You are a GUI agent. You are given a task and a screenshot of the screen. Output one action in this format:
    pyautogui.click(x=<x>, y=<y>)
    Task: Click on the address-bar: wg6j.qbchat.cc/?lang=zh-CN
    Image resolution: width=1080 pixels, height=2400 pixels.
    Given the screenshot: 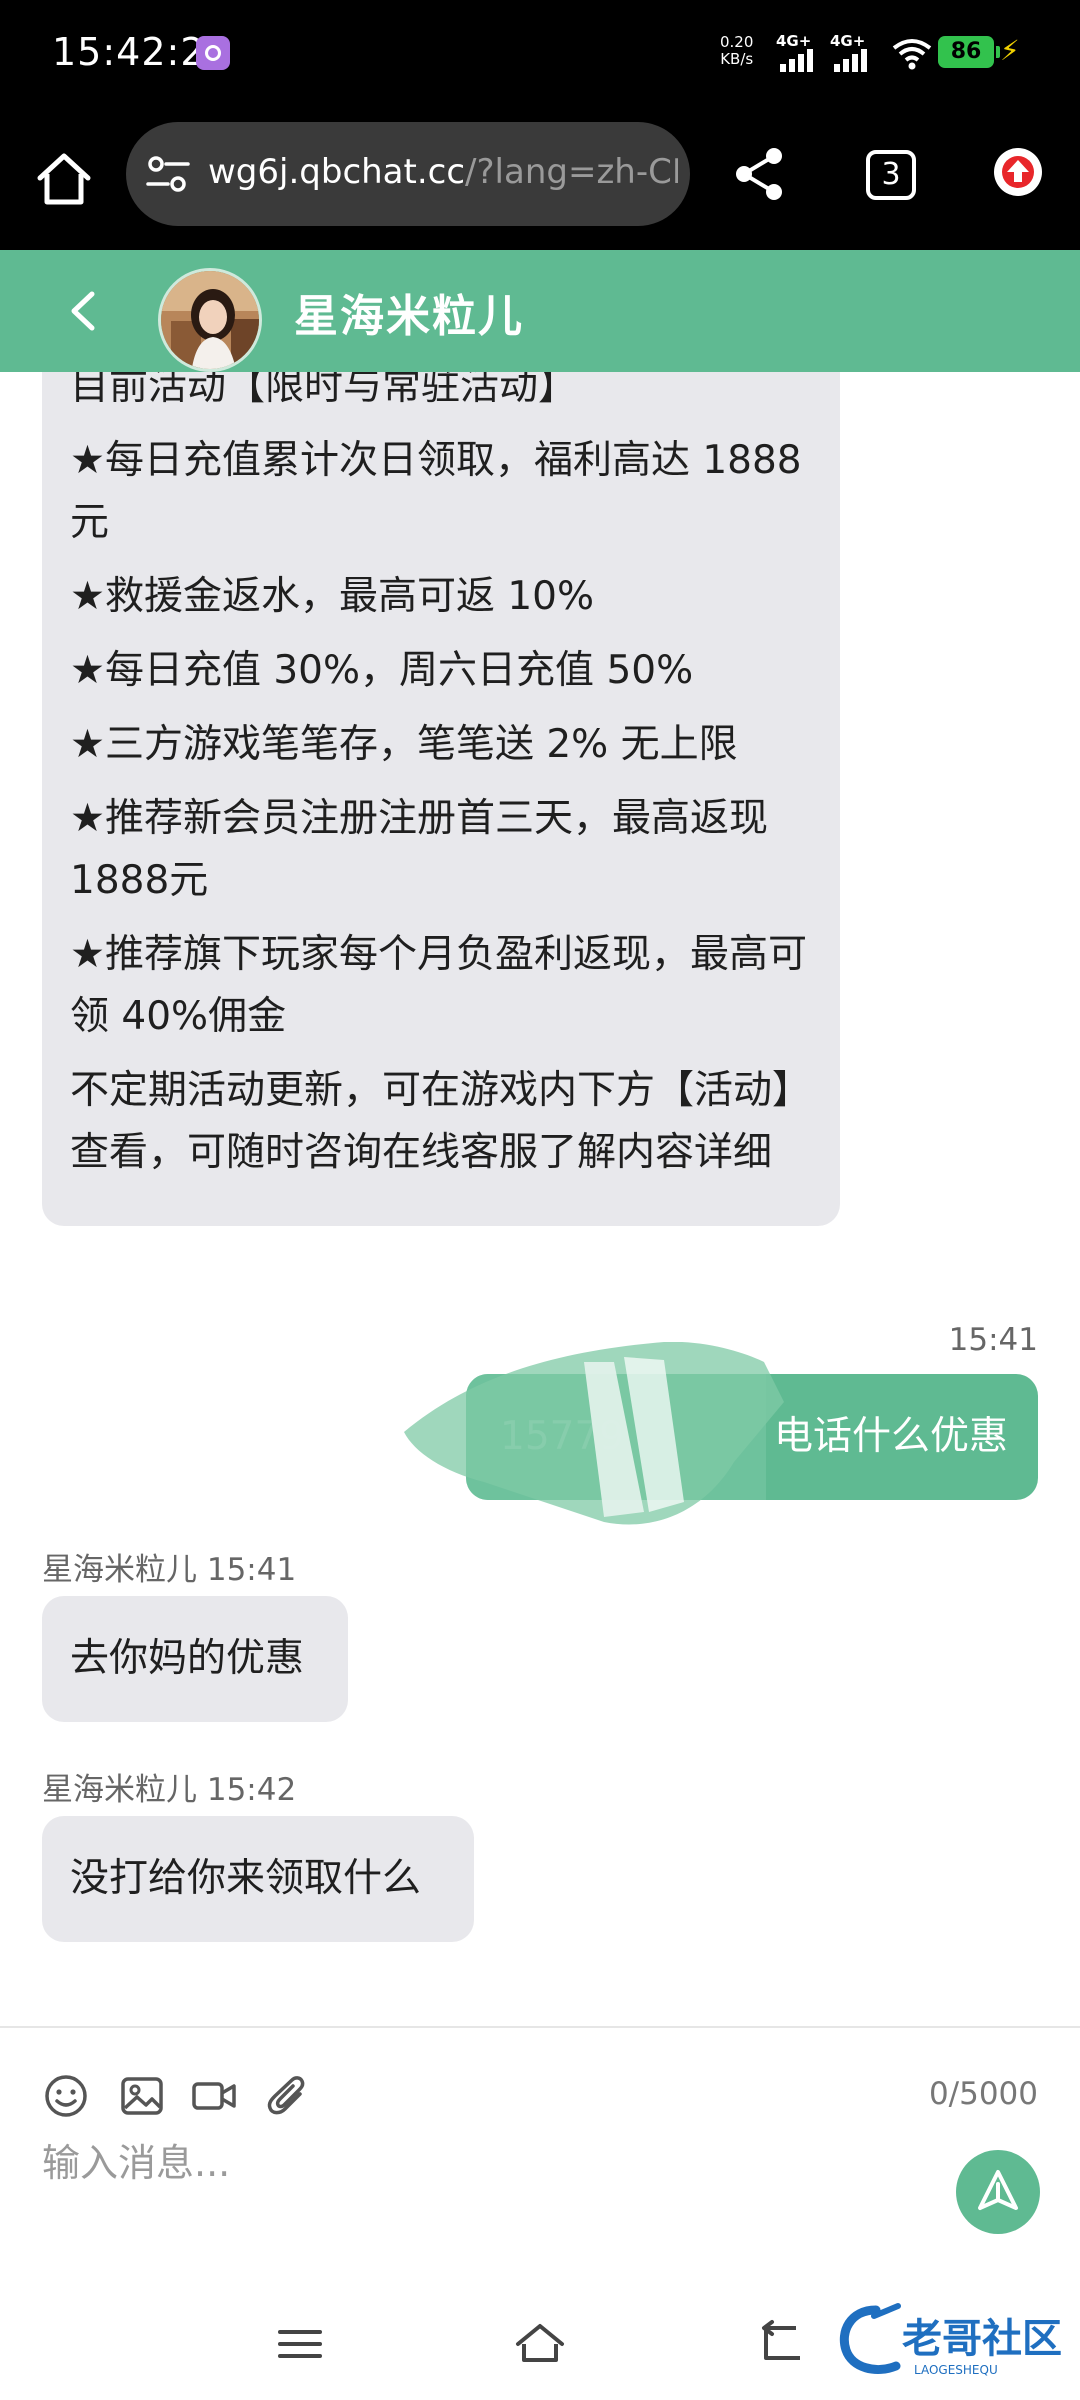 What is the action you would take?
    pyautogui.click(x=408, y=174)
    